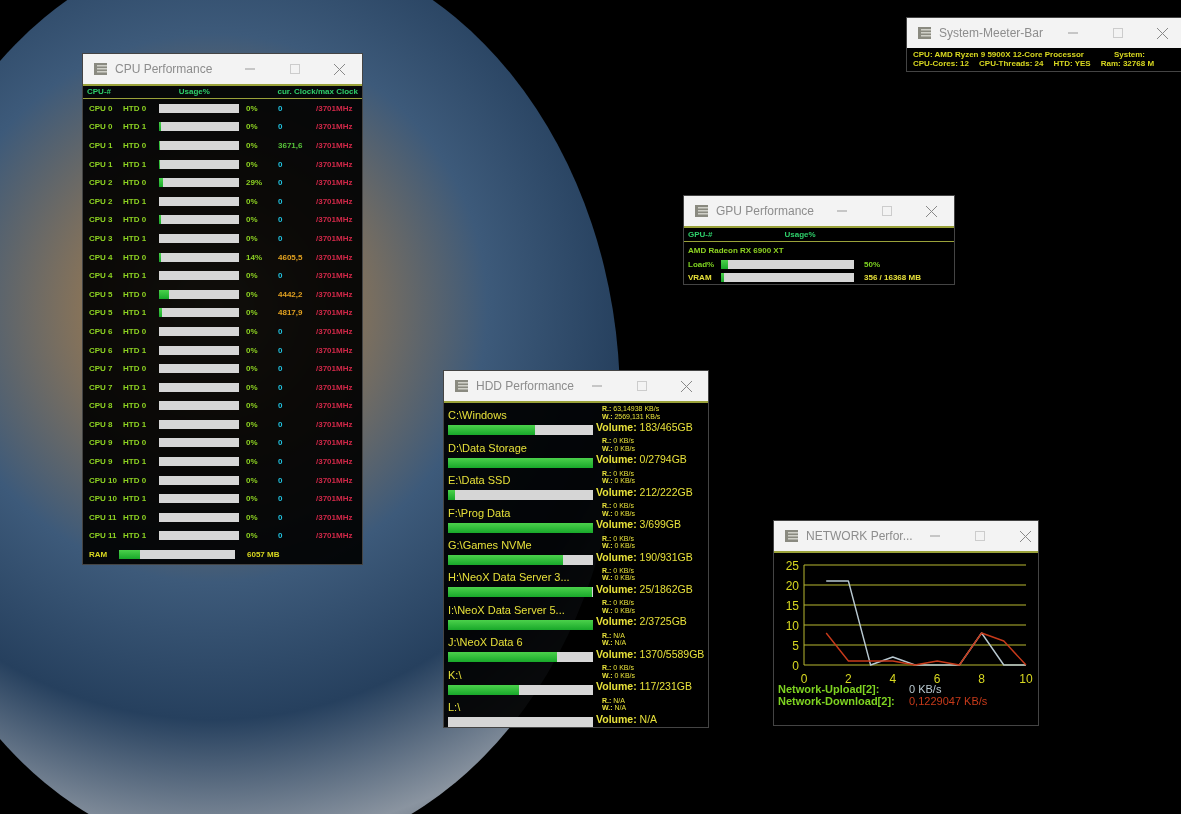  Describe the element at coordinates (991, 33) in the screenshot. I see `window-title: System-Meeter-Bar` at that location.